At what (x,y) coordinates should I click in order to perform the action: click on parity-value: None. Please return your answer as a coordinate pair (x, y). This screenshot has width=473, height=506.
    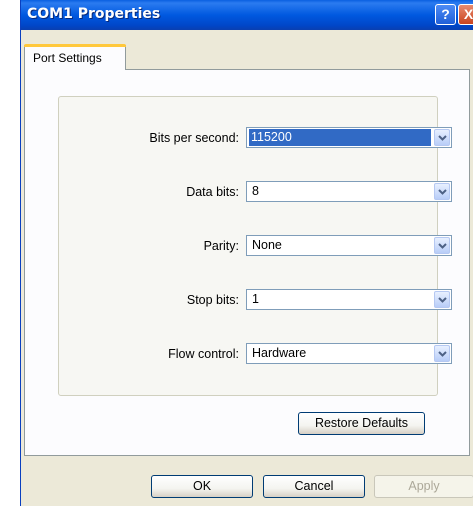
    Looking at the image, I should click on (267, 245).